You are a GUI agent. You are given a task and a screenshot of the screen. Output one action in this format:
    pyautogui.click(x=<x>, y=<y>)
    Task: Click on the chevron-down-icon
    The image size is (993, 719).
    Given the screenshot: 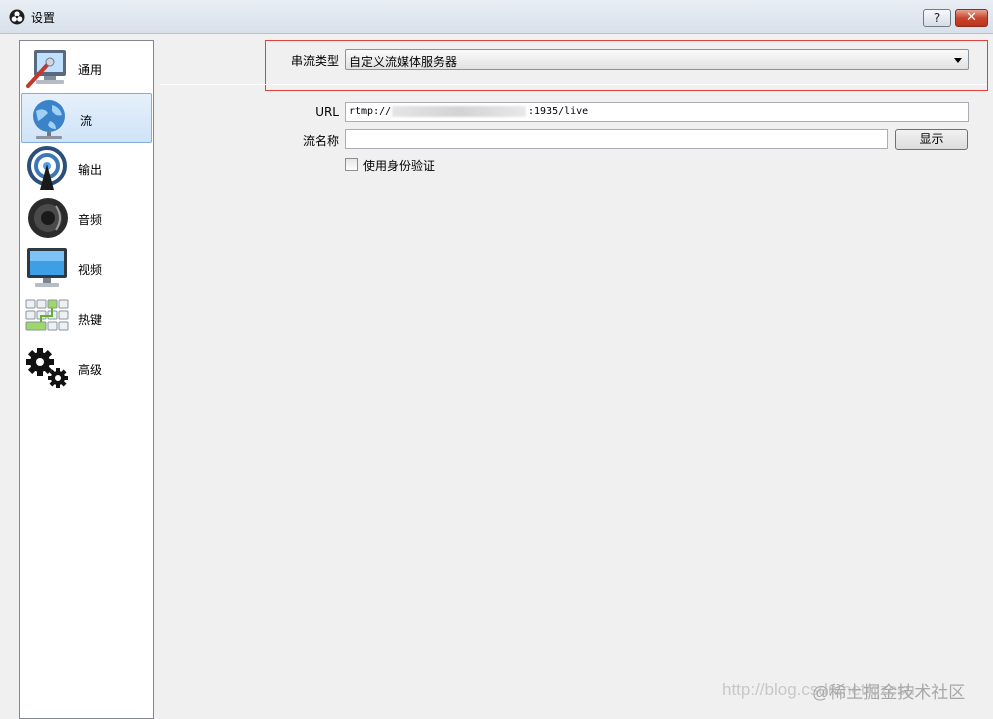 What is the action you would take?
    pyautogui.click(x=958, y=60)
    